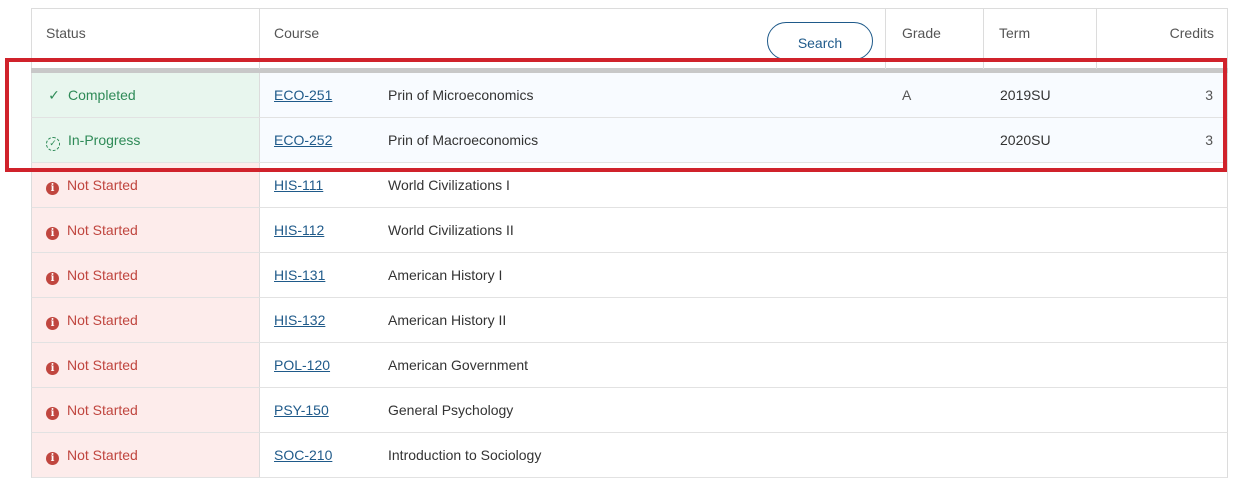 Image resolution: width=1233 pixels, height=478 pixels. What do you see at coordinates (303, 140) in the screenshot?
I see `course-code-link: ECO-252` at bounding box center [303, 140].